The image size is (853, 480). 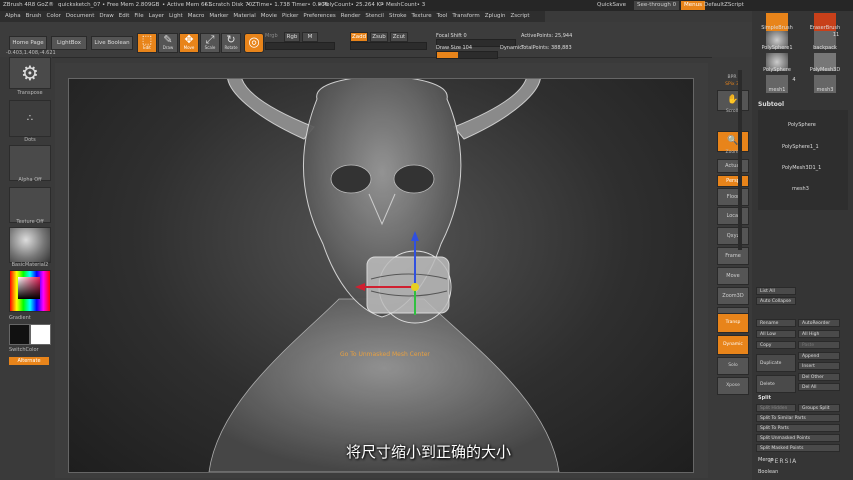 I want to click on xyz-button: Qxyz, so click(x=733, y=236).